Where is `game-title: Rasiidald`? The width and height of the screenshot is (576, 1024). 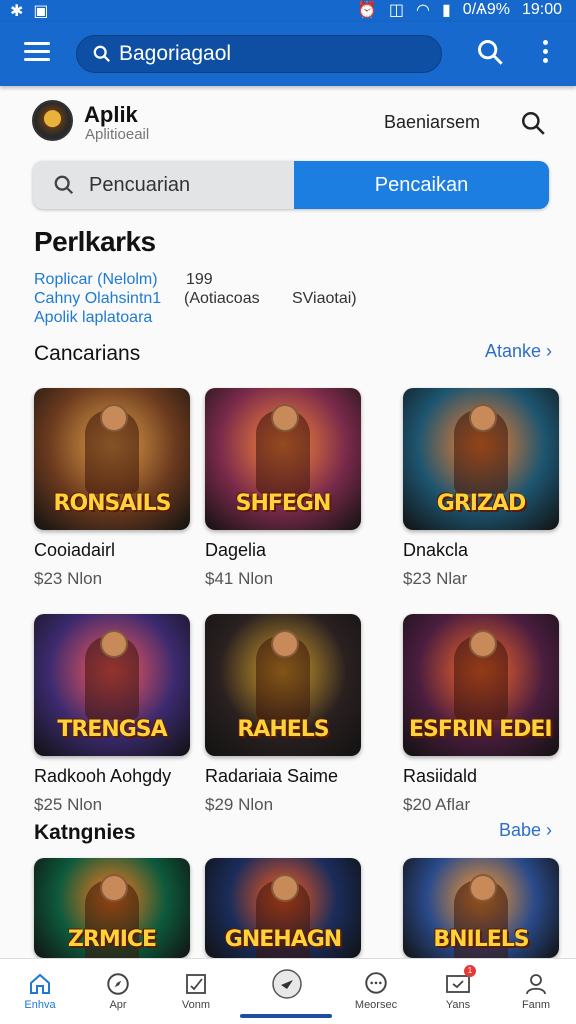
game-title: Rasiidald is located at coordinates (440, 776).